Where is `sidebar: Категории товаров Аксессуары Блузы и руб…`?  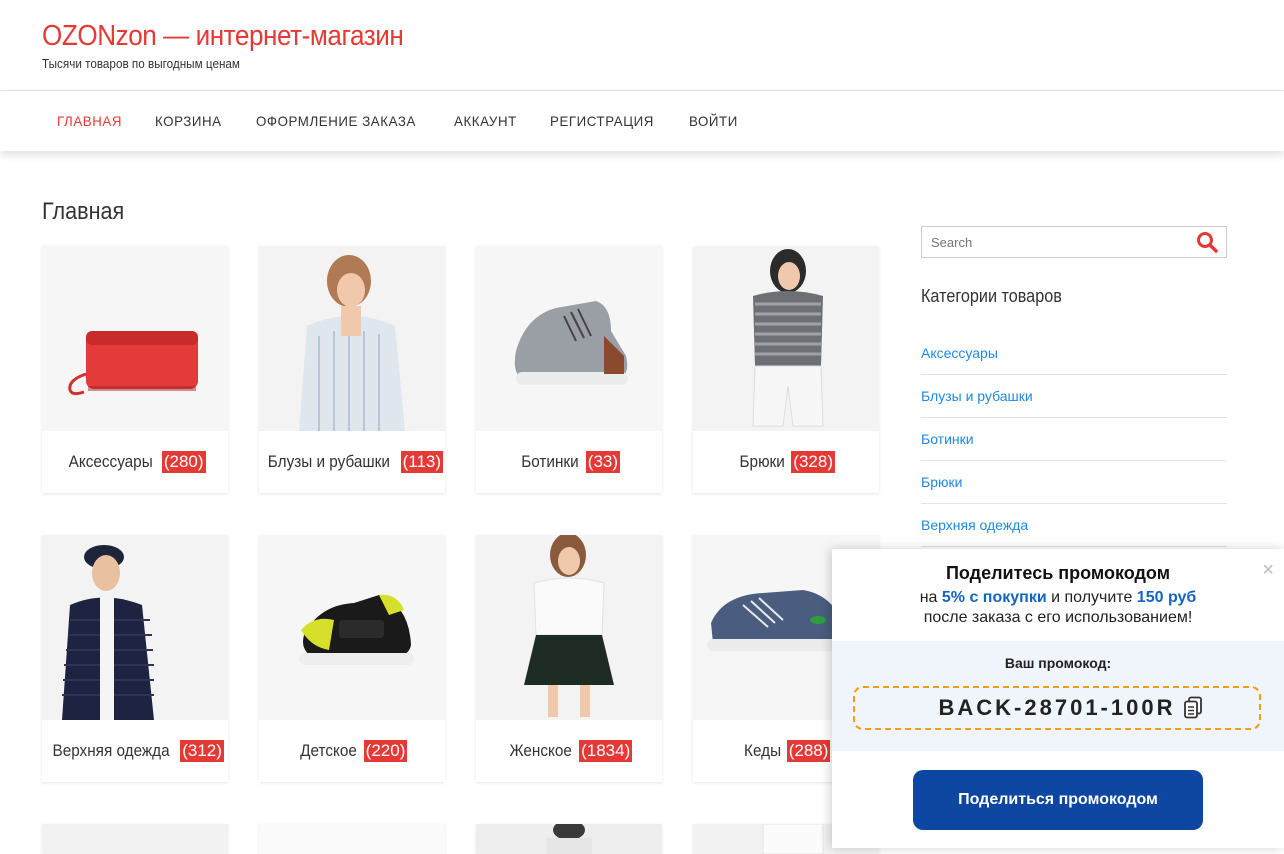
sidebar: Категории товаров Аксессуары Блузы и руб… is located at coordinates (1074, 386).